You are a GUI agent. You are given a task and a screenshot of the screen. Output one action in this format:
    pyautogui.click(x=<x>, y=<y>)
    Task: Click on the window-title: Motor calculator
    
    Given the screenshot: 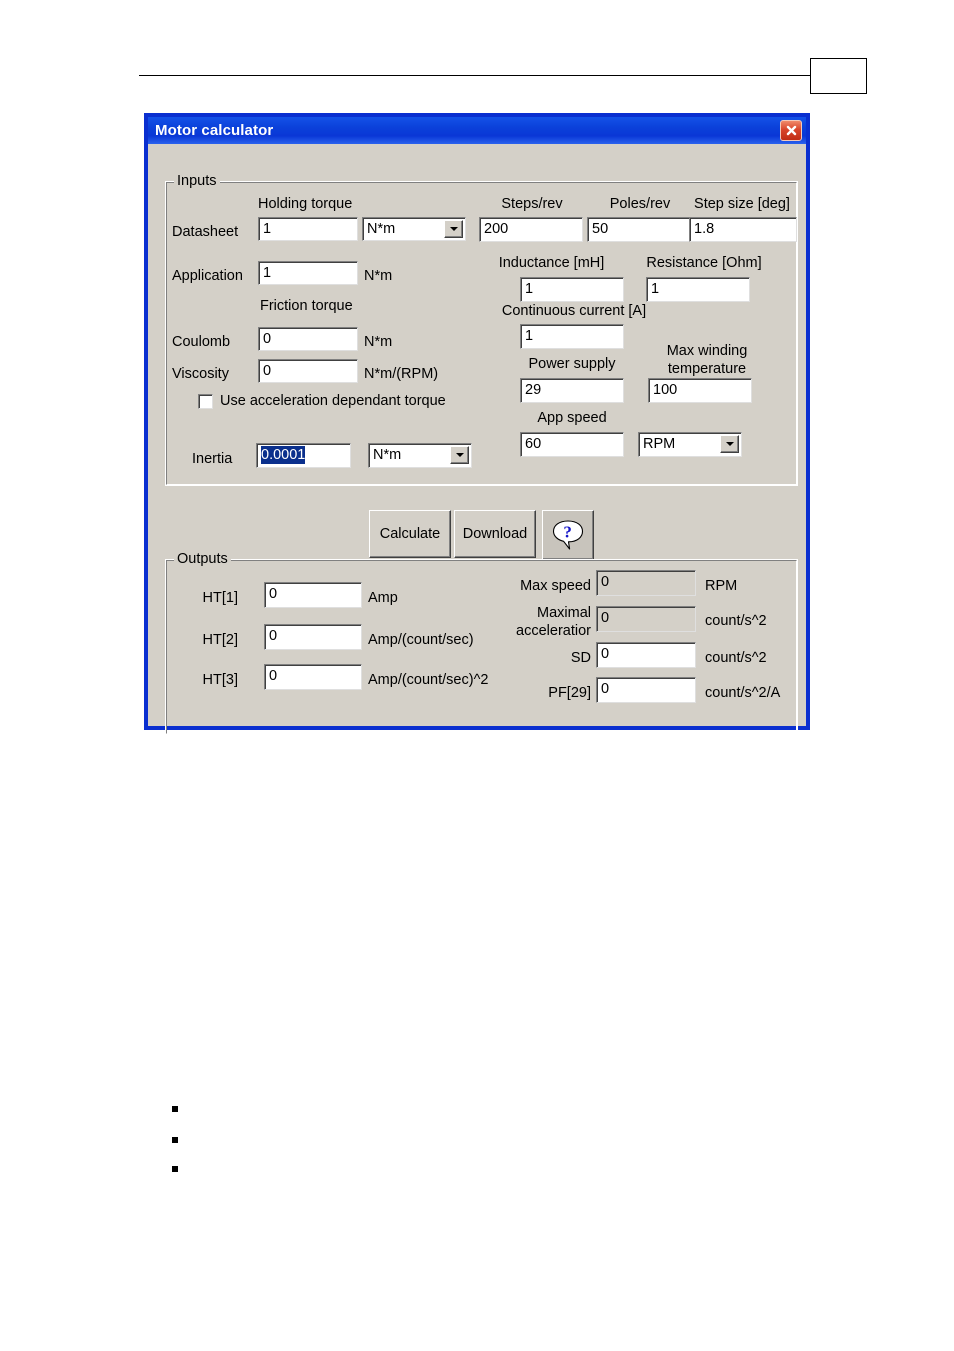 What is the action you would take?
    pyautogui.click(x=214, y=130)
    